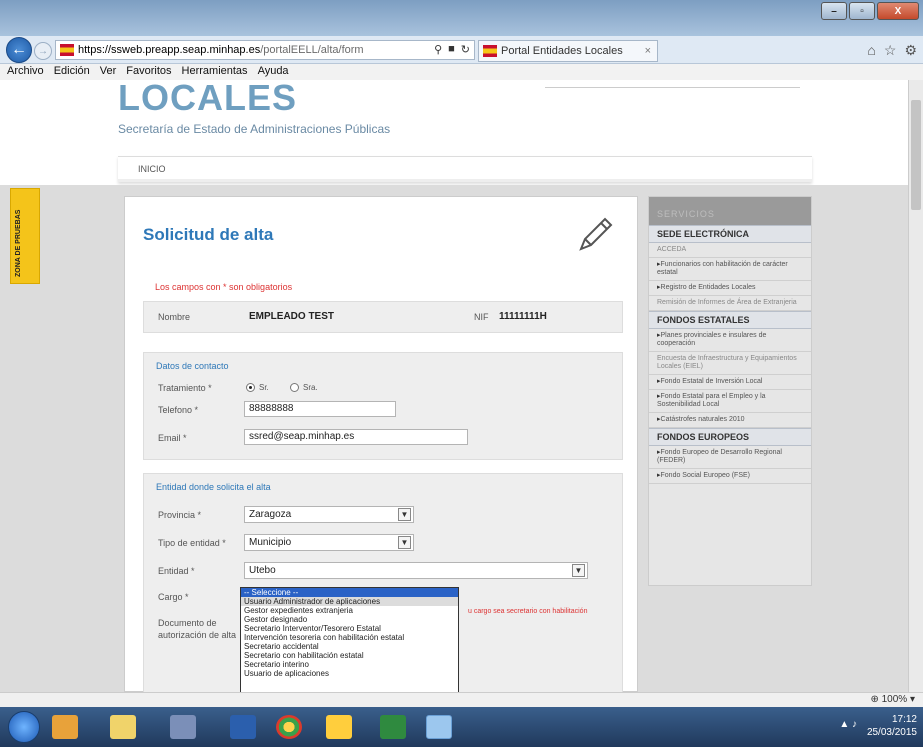 The image size is (923, 747). Describe the element at coordinates (916, 155) in the screenshot. I see `scrollbar-thumb` at that location.